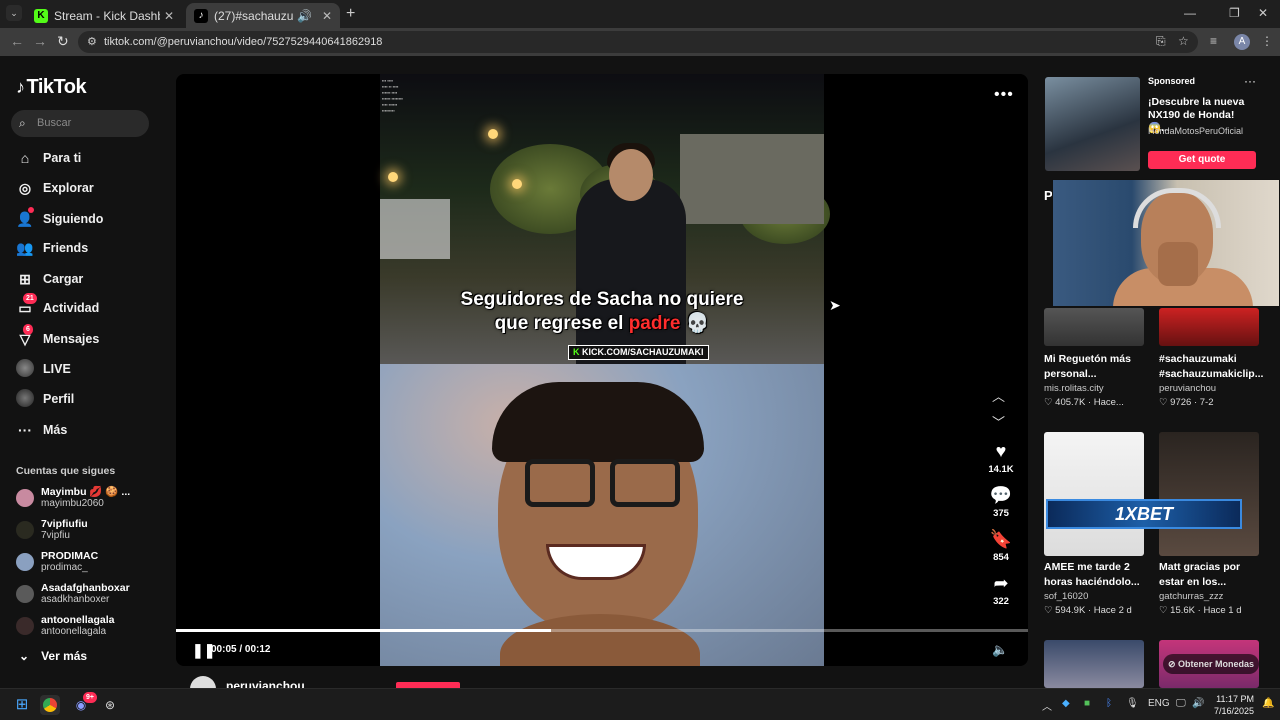 The height and width of the screenshot is (720, 1280). I want to click on tab-tiktok-video: ♪ (27)#sachauzumaki #sacha 🔊 ✕, so click(263, 15).